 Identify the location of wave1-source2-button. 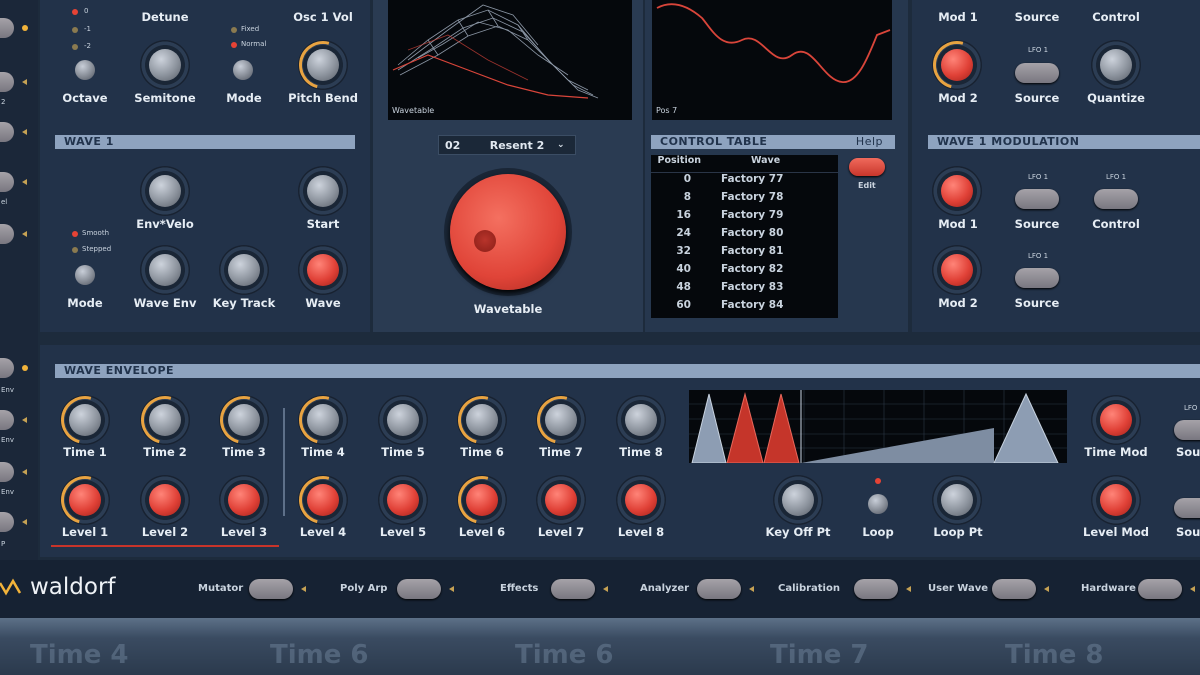
(1037, 278).